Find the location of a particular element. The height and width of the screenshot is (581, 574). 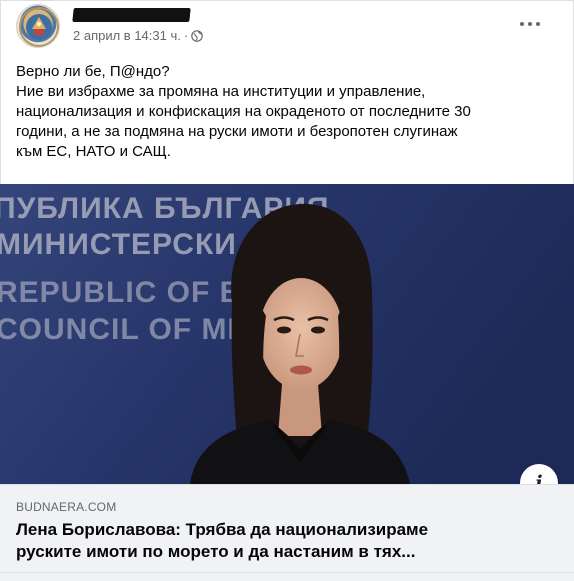

link-domain: BUDNAERA.COM is located at coordinates (66, 507).